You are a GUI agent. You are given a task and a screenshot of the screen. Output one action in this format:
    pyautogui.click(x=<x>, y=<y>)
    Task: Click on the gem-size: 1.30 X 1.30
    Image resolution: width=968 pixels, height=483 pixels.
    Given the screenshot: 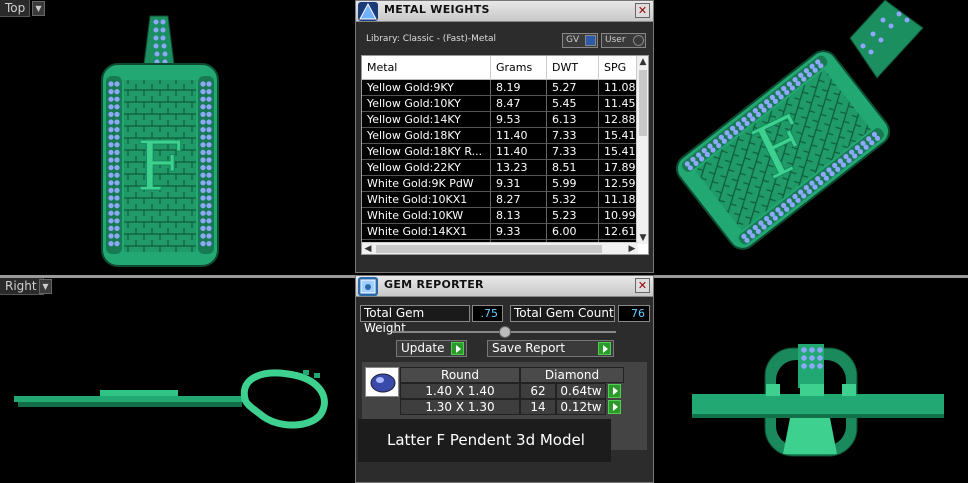 What is the action you would take?
    pyautogui.click(x=460, y=407)
    